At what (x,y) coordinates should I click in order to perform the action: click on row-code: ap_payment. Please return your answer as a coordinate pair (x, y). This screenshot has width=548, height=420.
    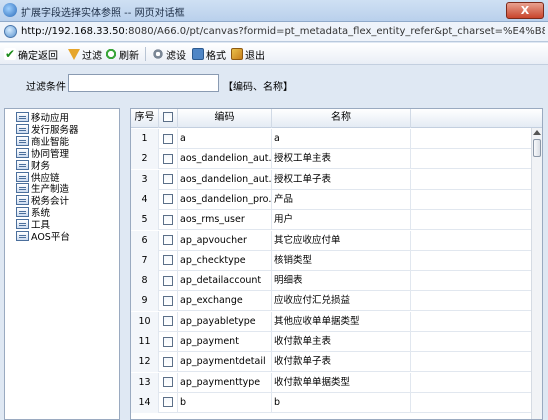
    Looking at the image, I should click on (225, 342).